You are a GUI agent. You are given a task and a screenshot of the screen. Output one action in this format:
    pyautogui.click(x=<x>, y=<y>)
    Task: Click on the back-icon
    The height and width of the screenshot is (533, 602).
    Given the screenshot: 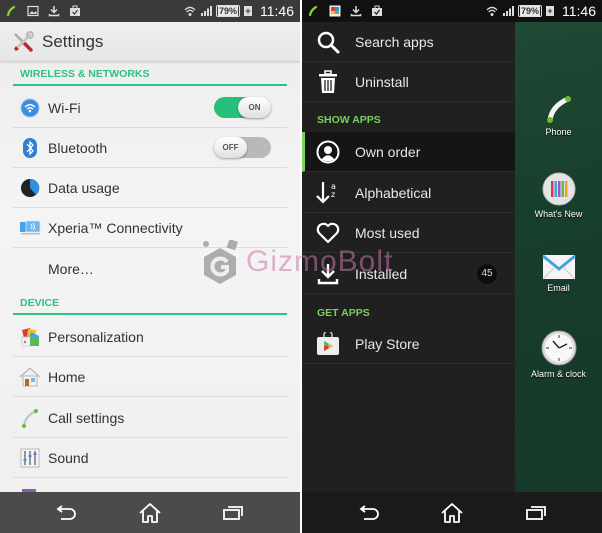 What is the action you would take?
    pyautogui.click(x=369, y=512)
    